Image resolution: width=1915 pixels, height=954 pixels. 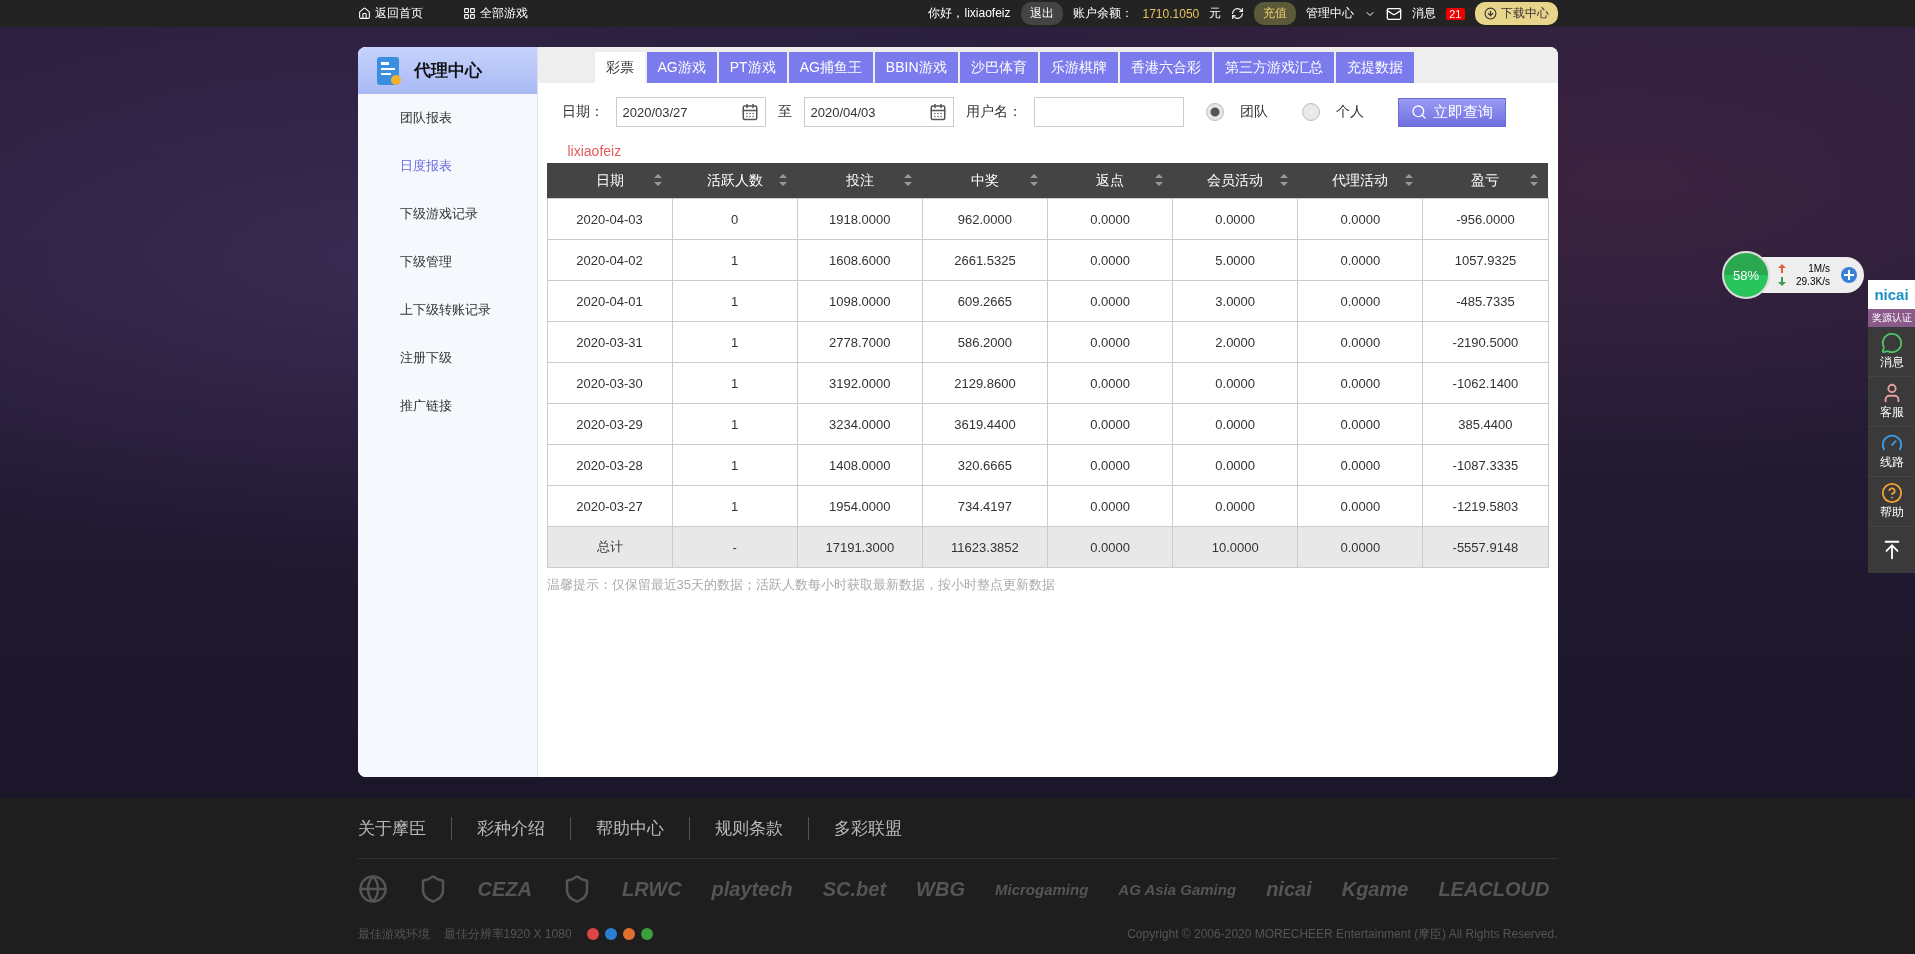 What do you see at coordinates (610, 181) in the screenshot?
I see `column-header: 日期` at bounding box center [610, 181].